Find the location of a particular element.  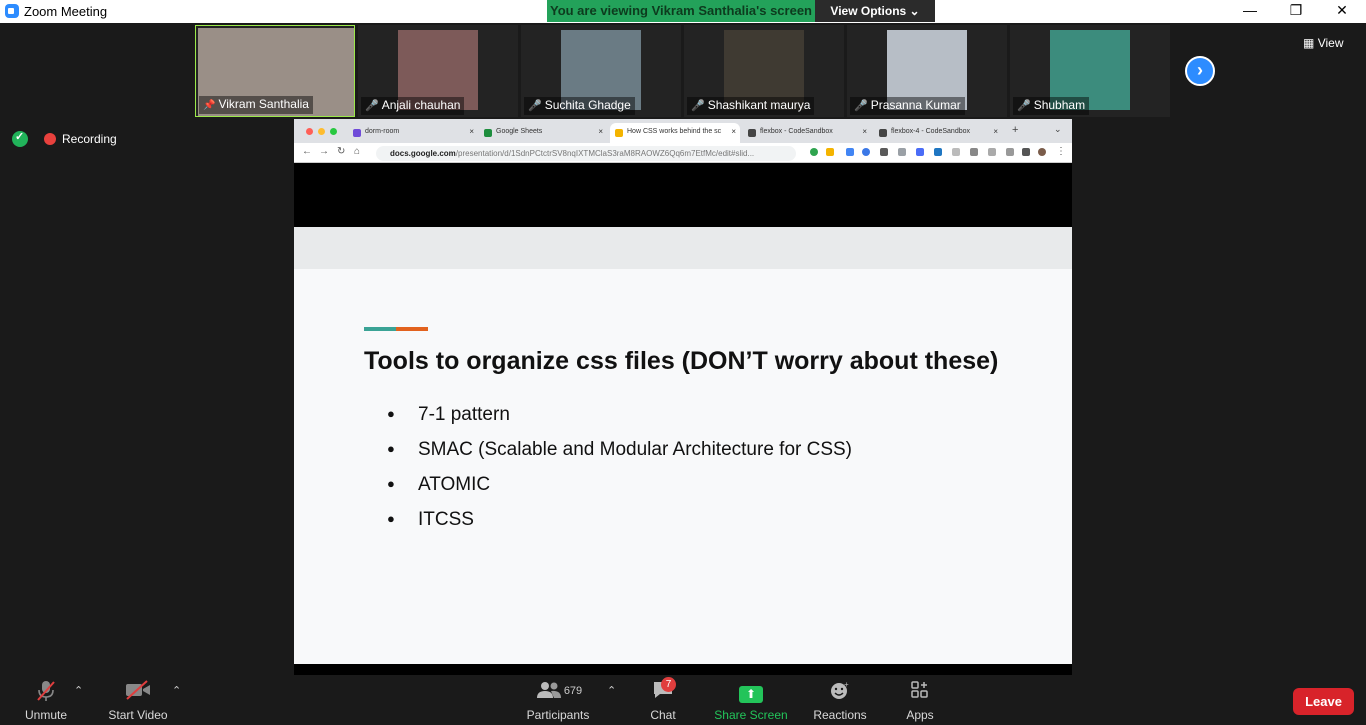

browser-tab-active: How CSS works behind the sc × is located at coordinates (675, 133).